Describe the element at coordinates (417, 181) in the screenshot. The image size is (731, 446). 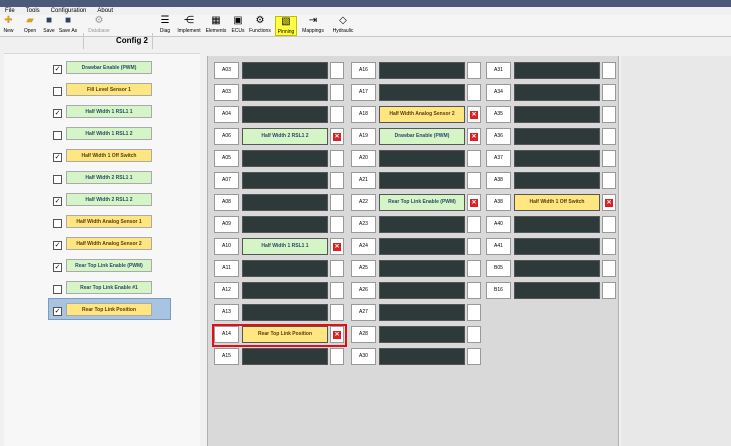
I see `pin-slot: A21` at that location.